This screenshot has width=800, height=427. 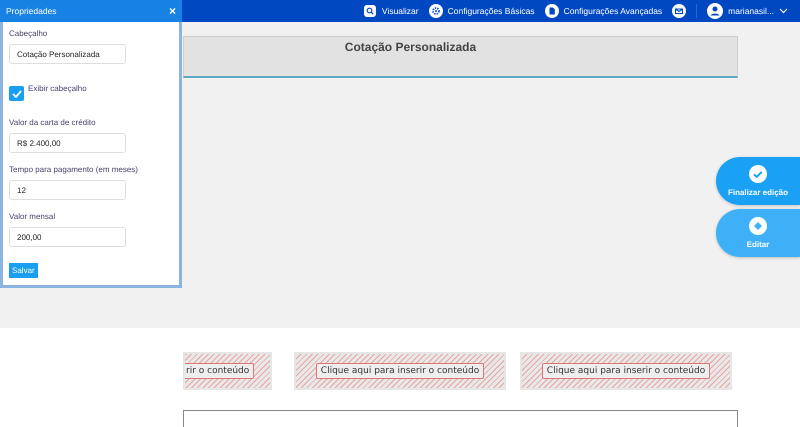 I want to click on input-field: Cotação Personalizada, so click(x=67, y=54).